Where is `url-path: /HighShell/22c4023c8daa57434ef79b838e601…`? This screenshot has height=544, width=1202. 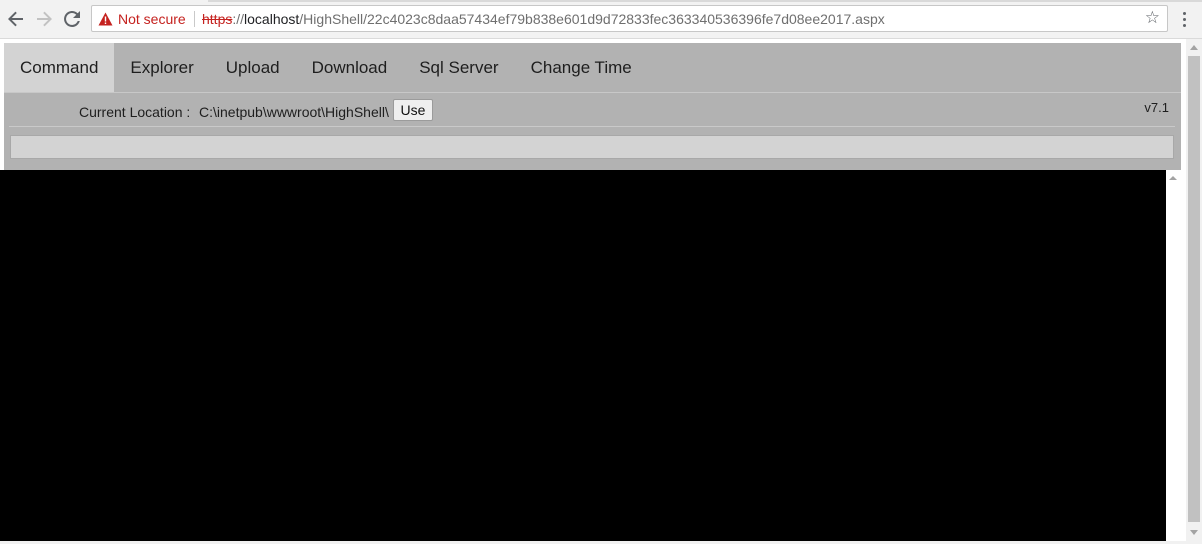 url-path: /HighShell/22c4023c8daa57434ef79b838e601… is located at coordinates (592, 19).